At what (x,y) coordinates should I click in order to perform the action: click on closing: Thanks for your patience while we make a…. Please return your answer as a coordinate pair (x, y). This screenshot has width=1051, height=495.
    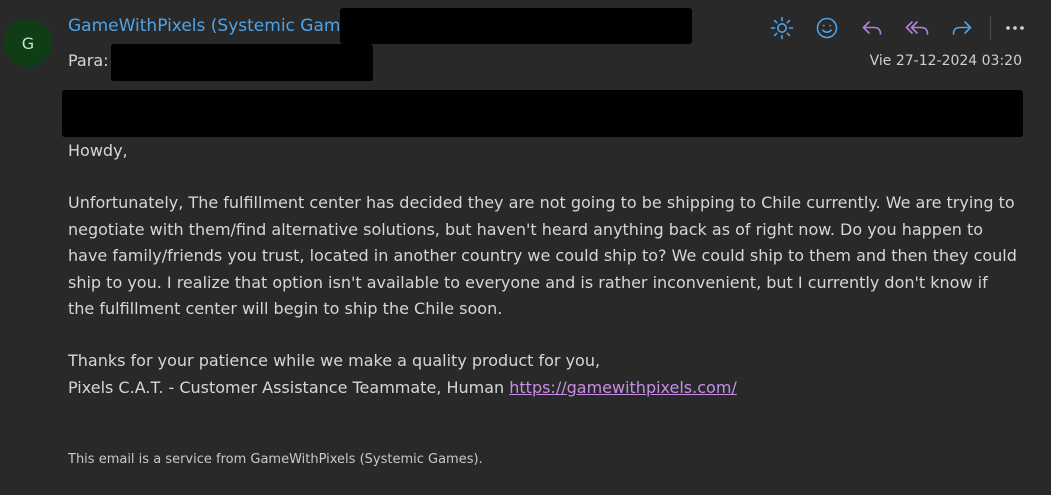
    Looking at the image, I should click on (543, 374).